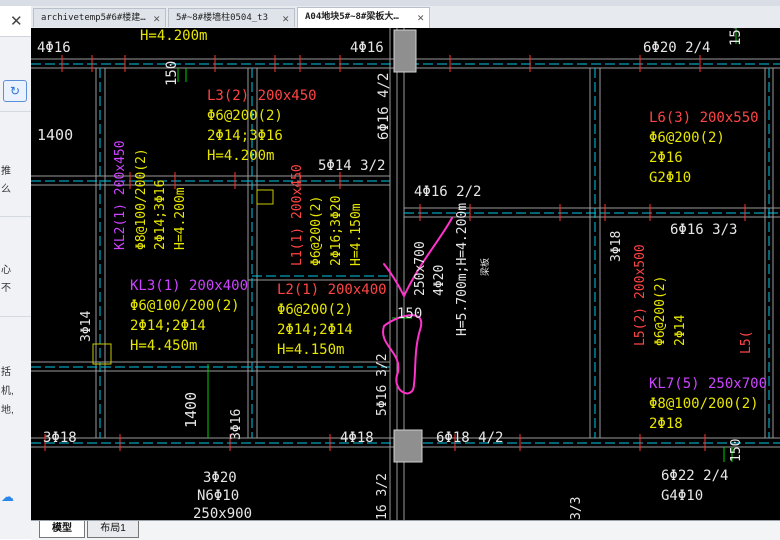 The width and height of the screenshot is (780, 540). I want to click on cad-label: 3Φ20, so click(220, 478).